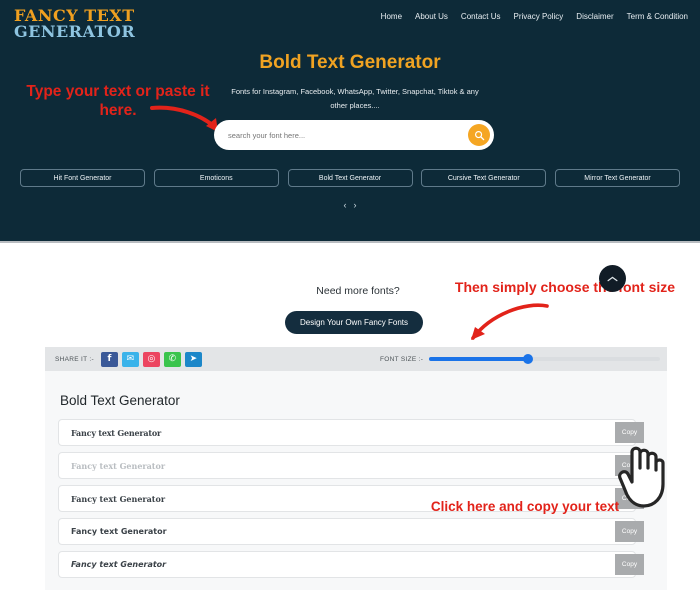 Image resolution: width=700 pixels, height=590 pixels. I want to click on nav-item-about-us: About Us, so click(431, 16).